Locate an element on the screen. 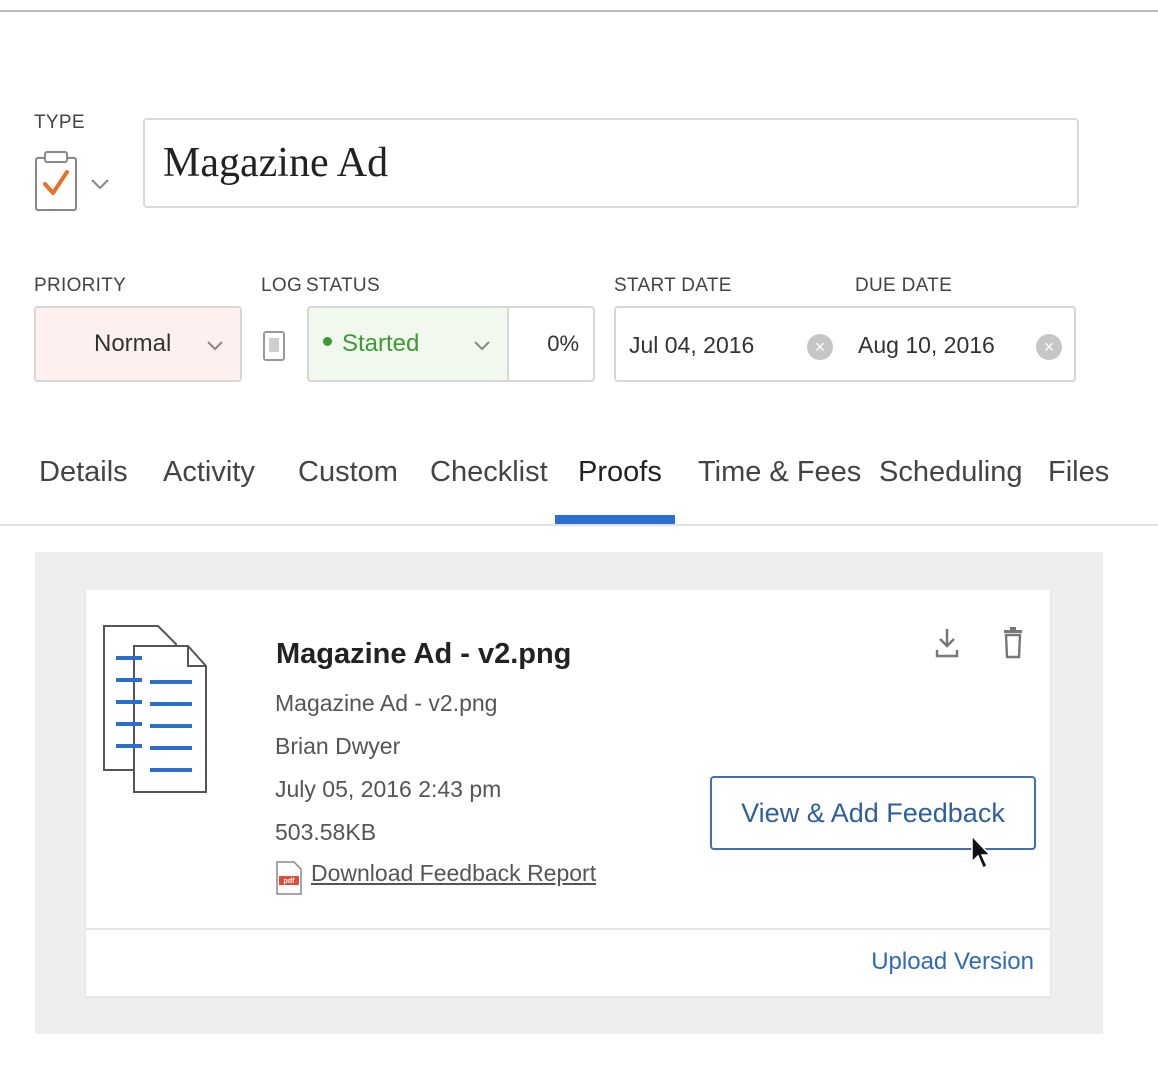 The width and height of the screenshot is (1158, 1086). clear-due-date-icon: × is located at coordinates (1049, 347).